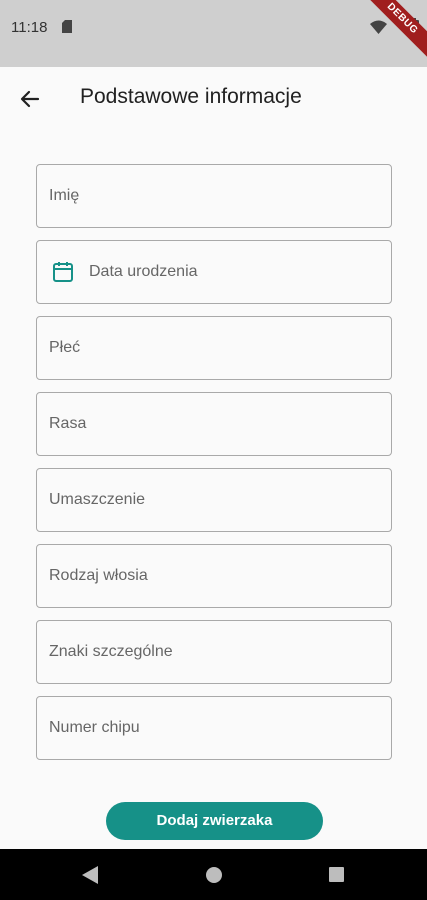  What do you see at coordinates (213, 33) in the screenshot?
I see `status-bar: 11:18 DEBUG` at bounding box center [213, 33].